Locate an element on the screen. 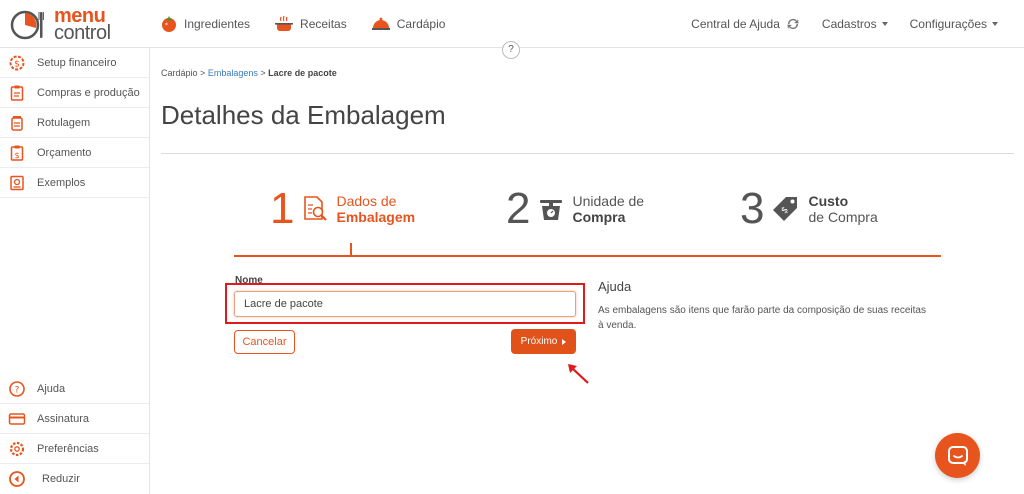 Image resolution: width=1024 pixels, height=494 pixels. next-button: Próximo is located at coordinates (543, 341).